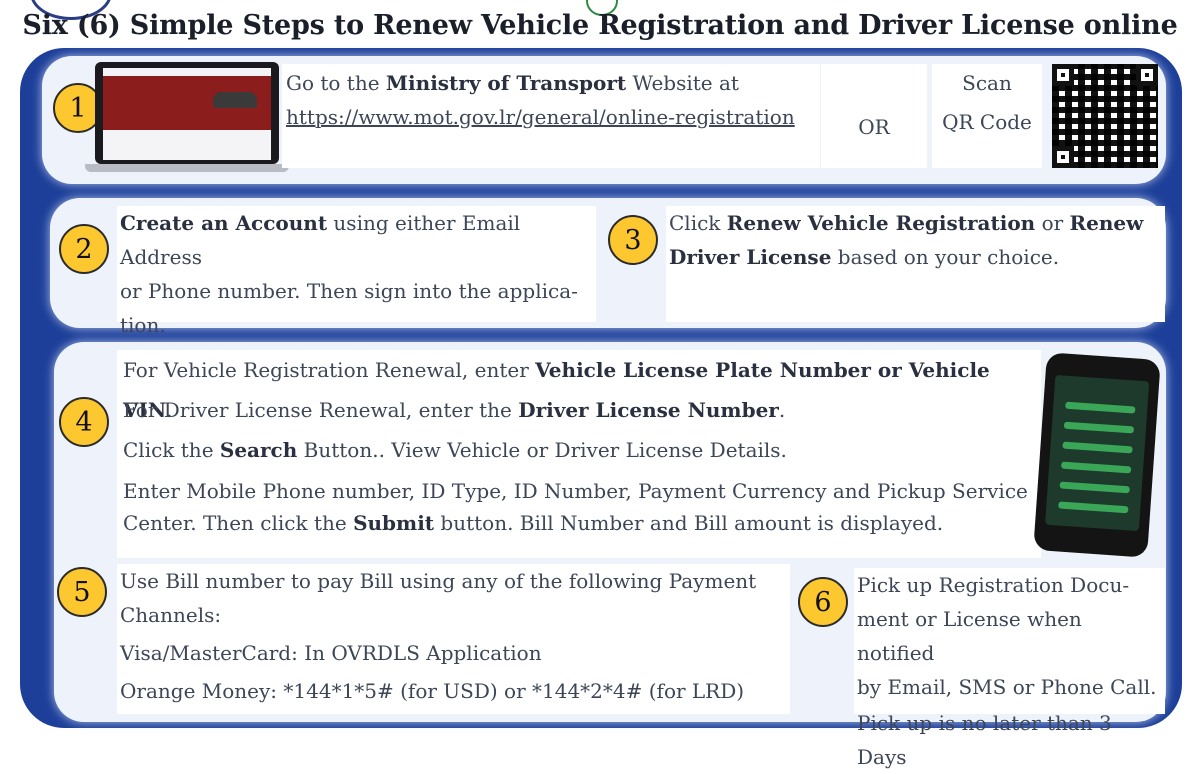 Image resolution: width=1200 pixels, height=774 pixels. Describe the element at coordinates (874, 127) in the screenshot. I see `or-label: OR` at that location.